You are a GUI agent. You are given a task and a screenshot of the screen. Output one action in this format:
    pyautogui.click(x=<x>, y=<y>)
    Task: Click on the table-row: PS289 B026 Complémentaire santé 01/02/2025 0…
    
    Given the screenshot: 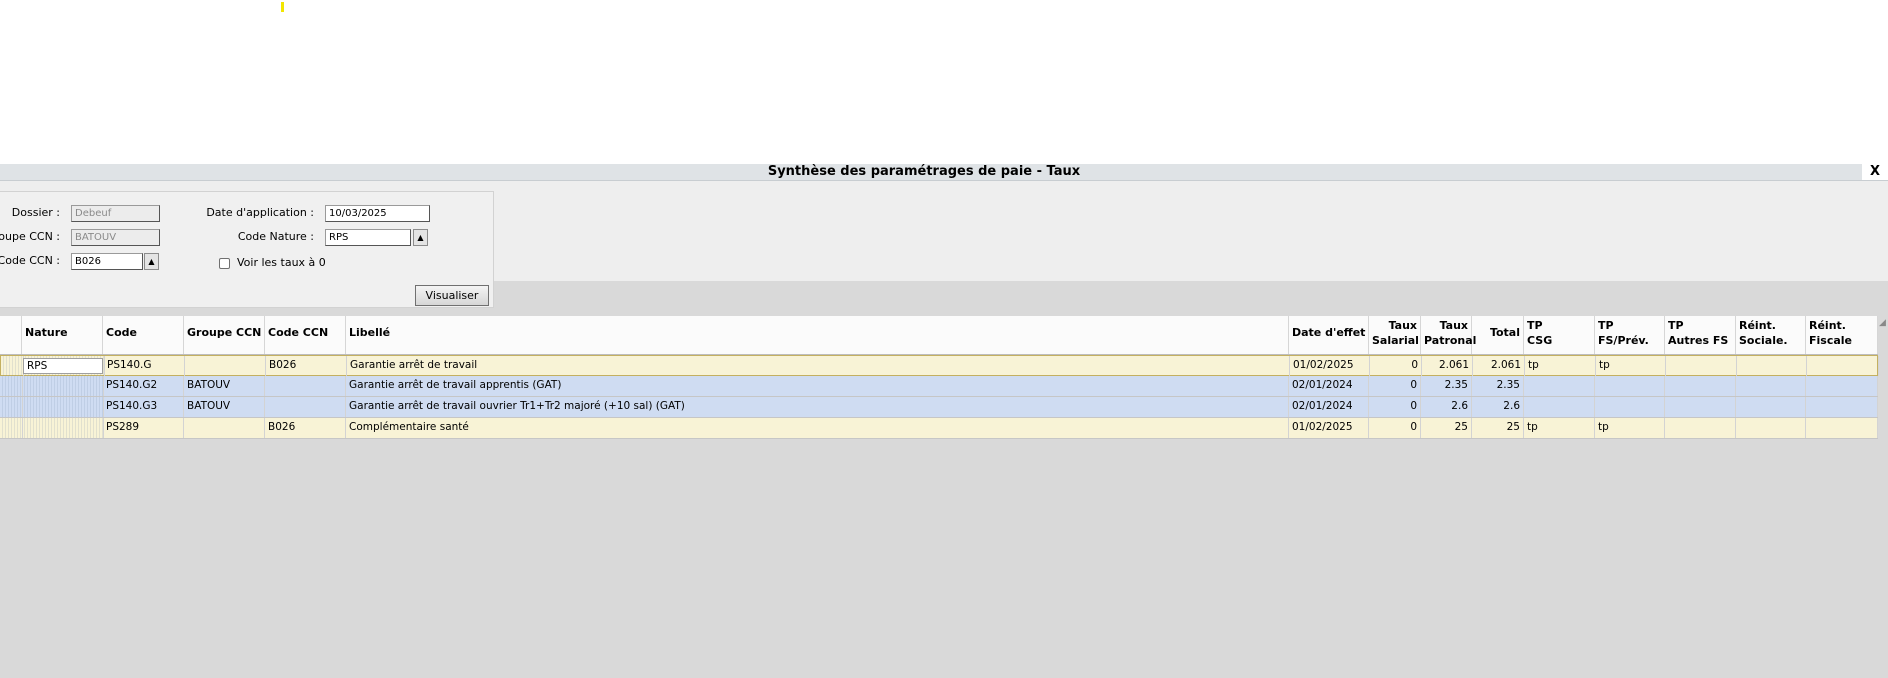 What is the action you would take?
    pyautogui.click(x=939, y=428)
    